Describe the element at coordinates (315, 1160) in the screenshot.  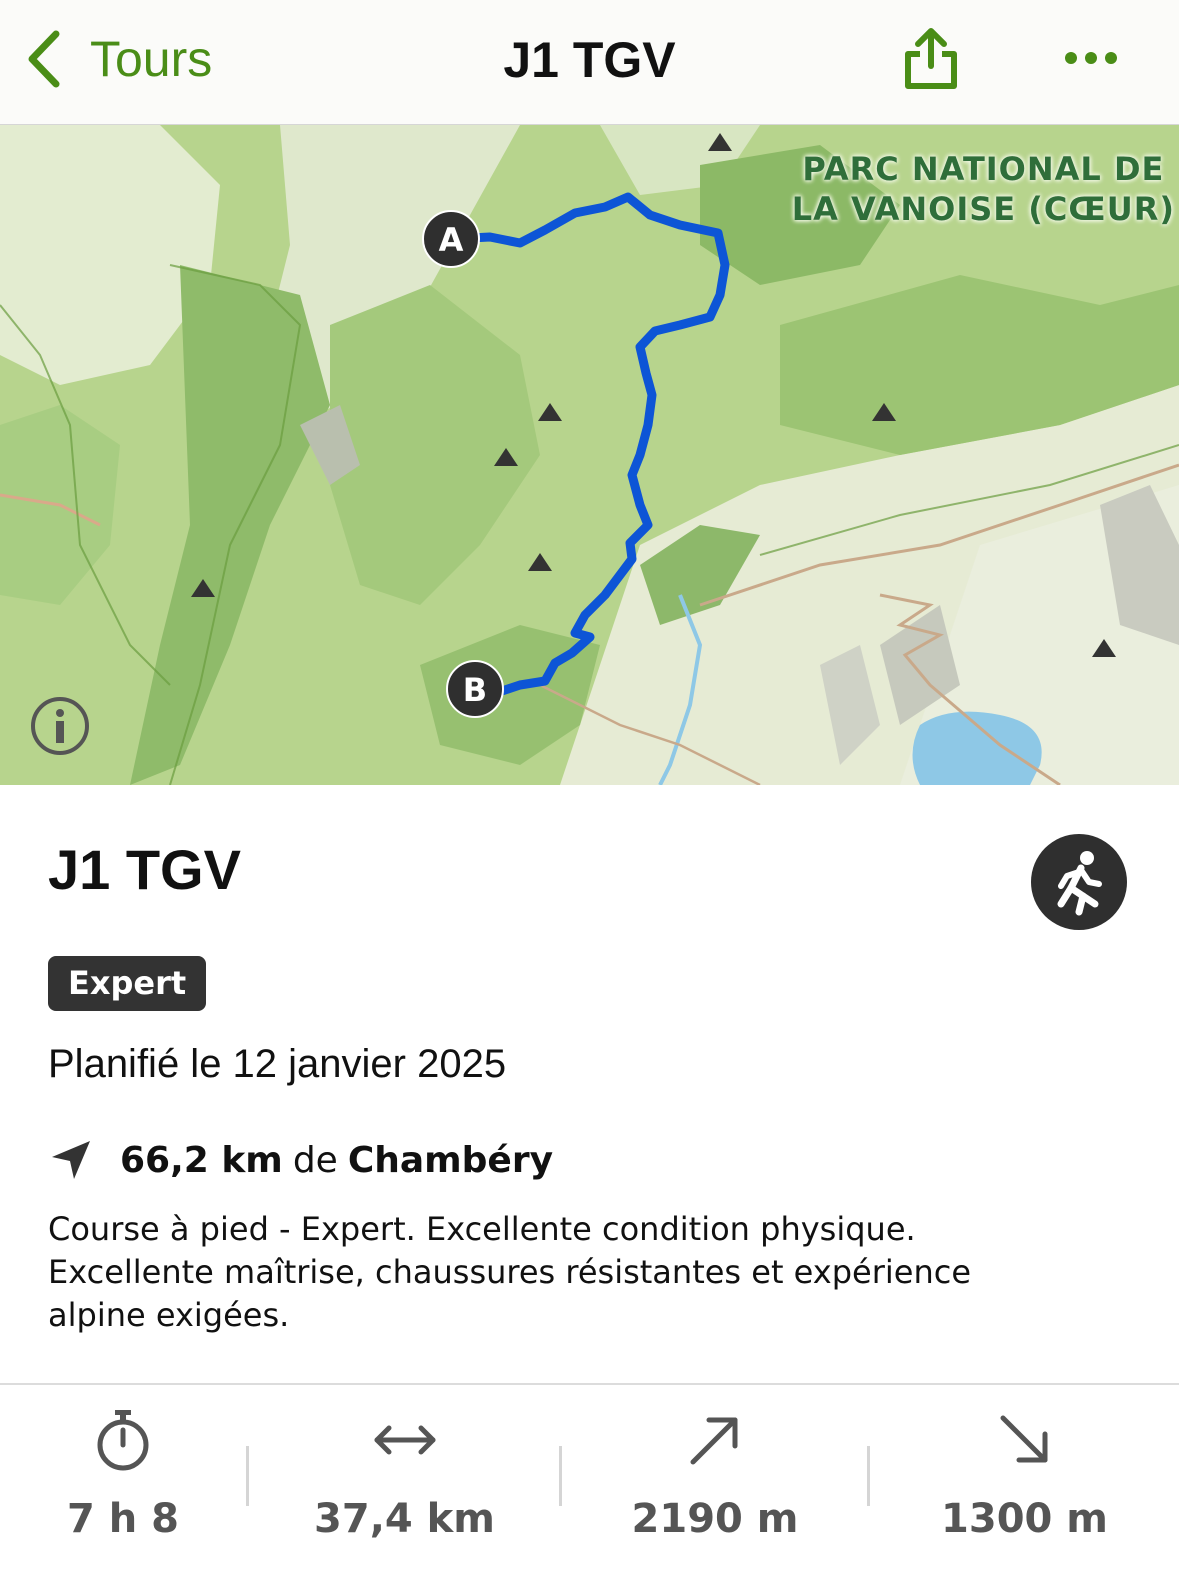
I see `distance-connector: de` at that location.